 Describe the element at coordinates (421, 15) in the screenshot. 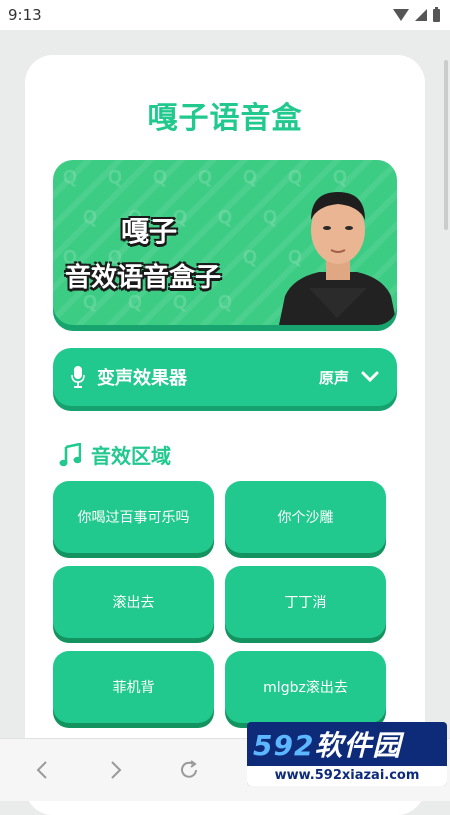

I see `signal-icon` at that location.